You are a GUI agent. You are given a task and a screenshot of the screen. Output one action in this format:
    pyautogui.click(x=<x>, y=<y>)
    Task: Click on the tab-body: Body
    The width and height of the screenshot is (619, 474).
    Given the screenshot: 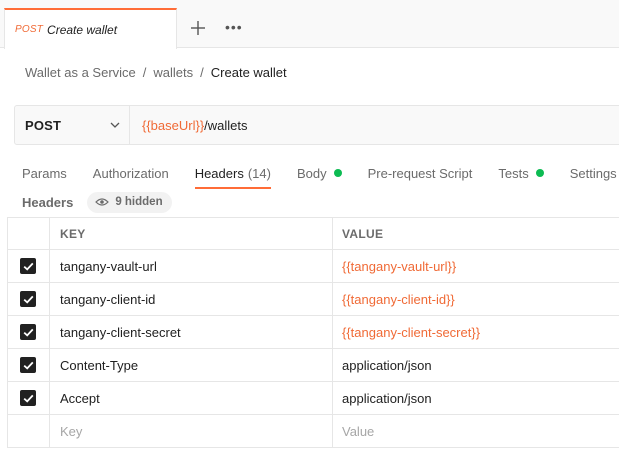 What is the action you would take?
    pyautogui.click(x=319, y=173)
    